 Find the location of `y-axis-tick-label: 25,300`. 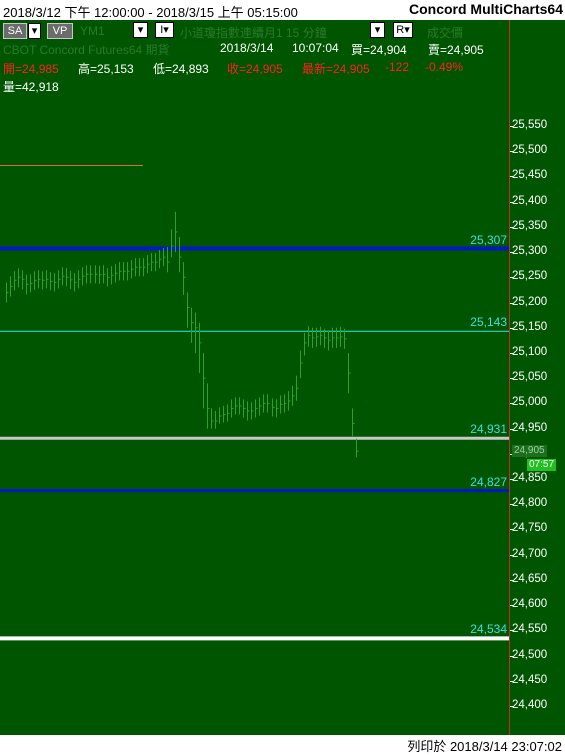

y-axis-tick-label: 25,300 is located at coordinates (530, 251).